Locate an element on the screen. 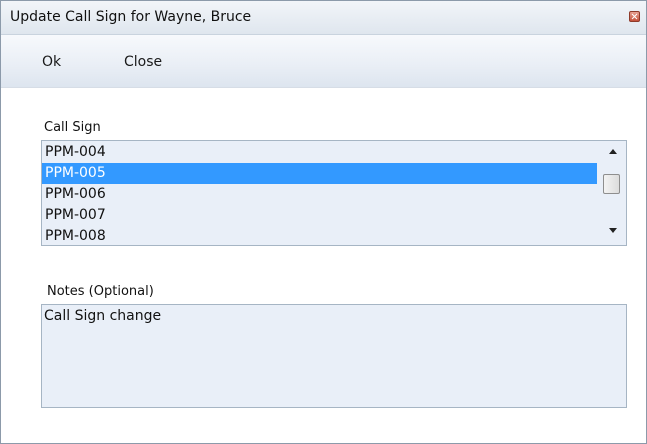 This screenshot has width=647, height=444. call-sign-label: Call Sign is located at coordinates (72, 127).